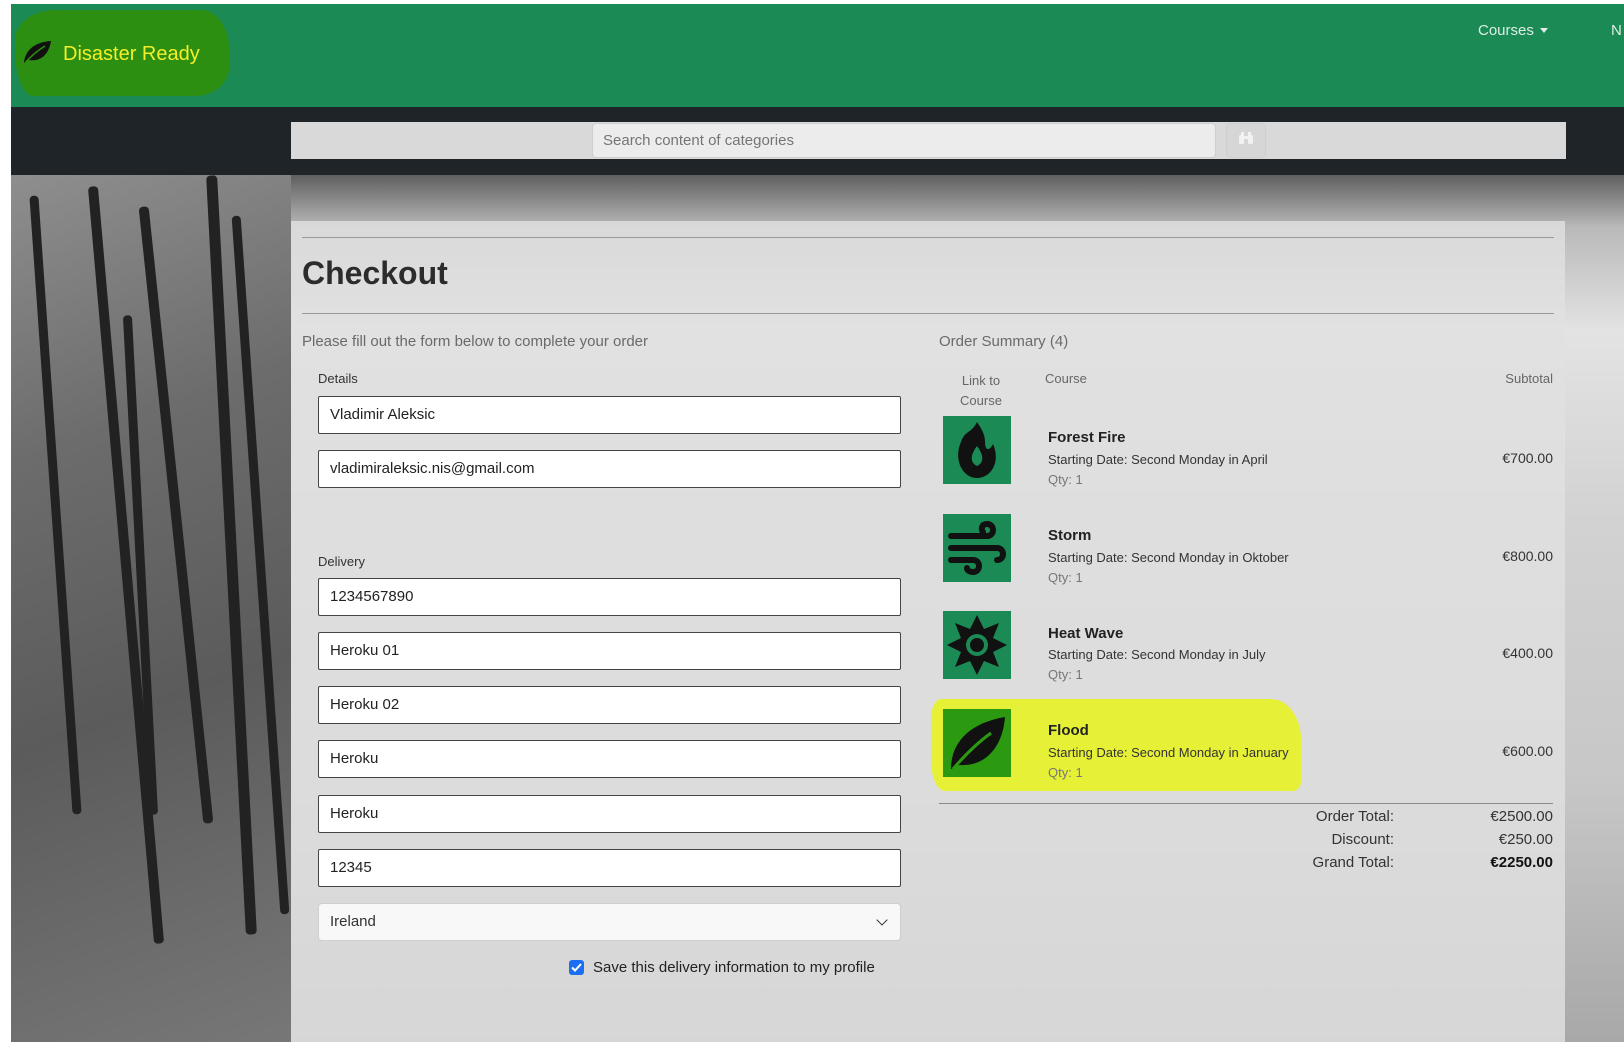 This screenshot has width=1624, height=1042. What do you see at coordinates (1157, 654) in the screenshot?
I see `item-date: Starting Date: Second Monday in July` at bounding box center [1157, 654].